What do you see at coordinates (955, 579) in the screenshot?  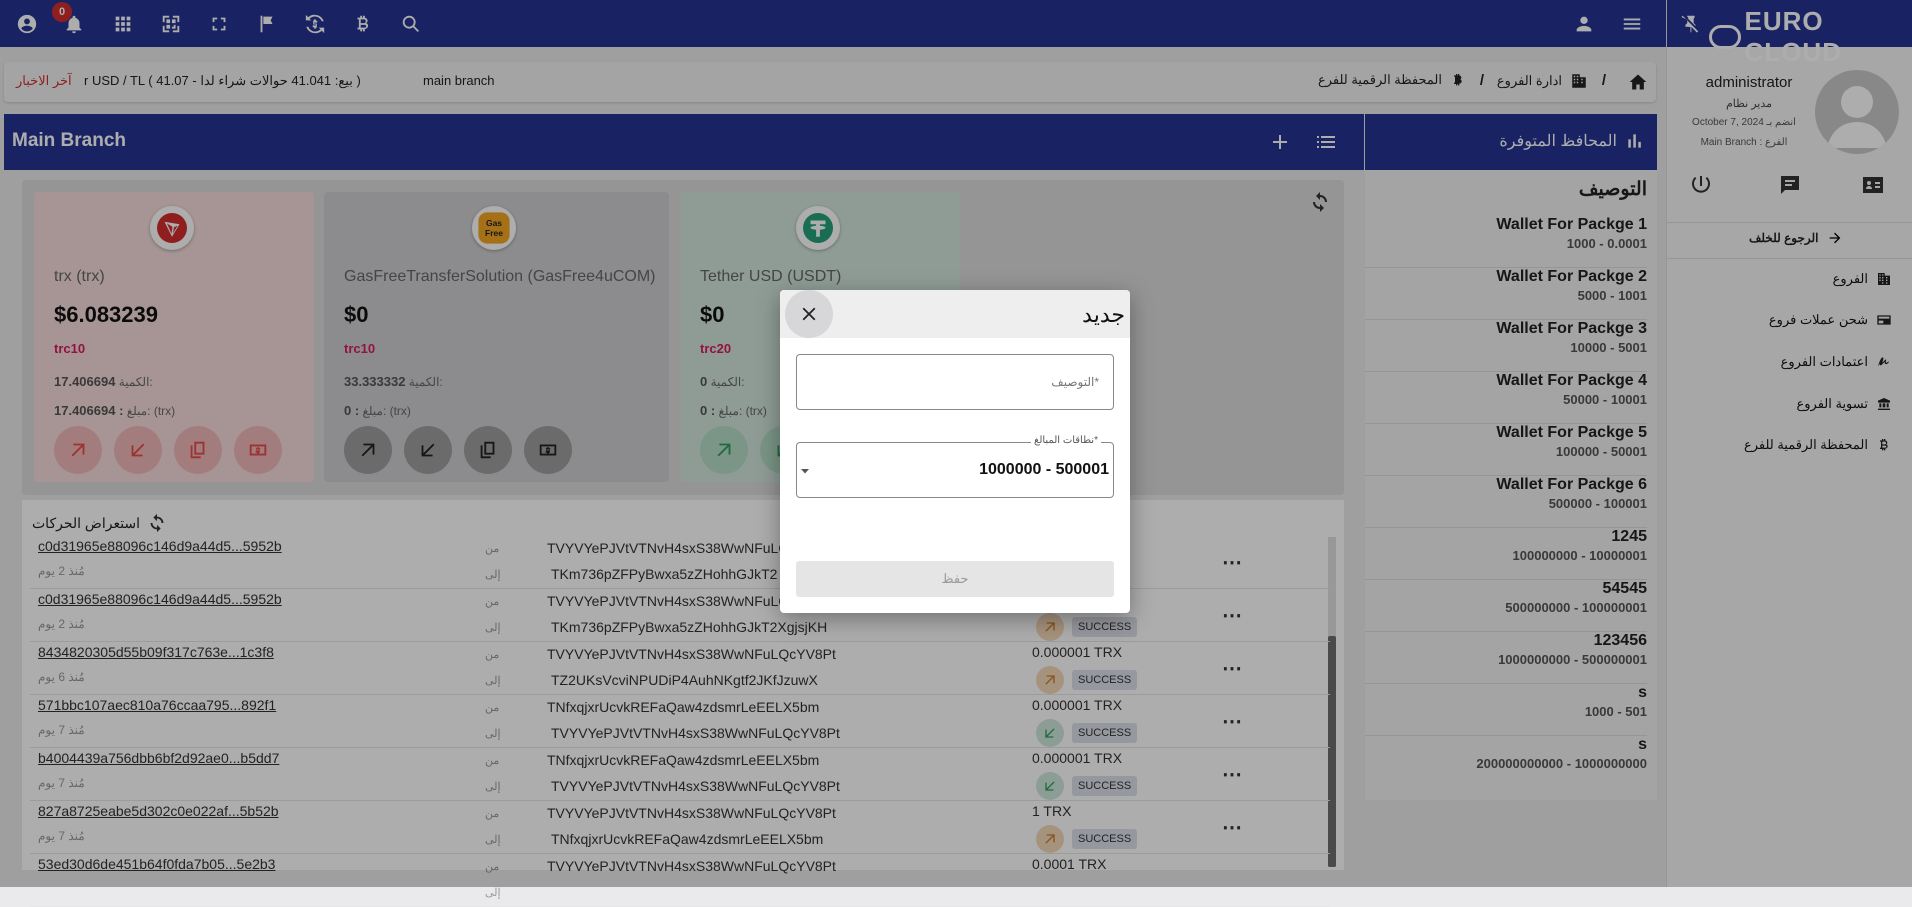 I see `save-button: حفظ` at bounding box center [955, 579].